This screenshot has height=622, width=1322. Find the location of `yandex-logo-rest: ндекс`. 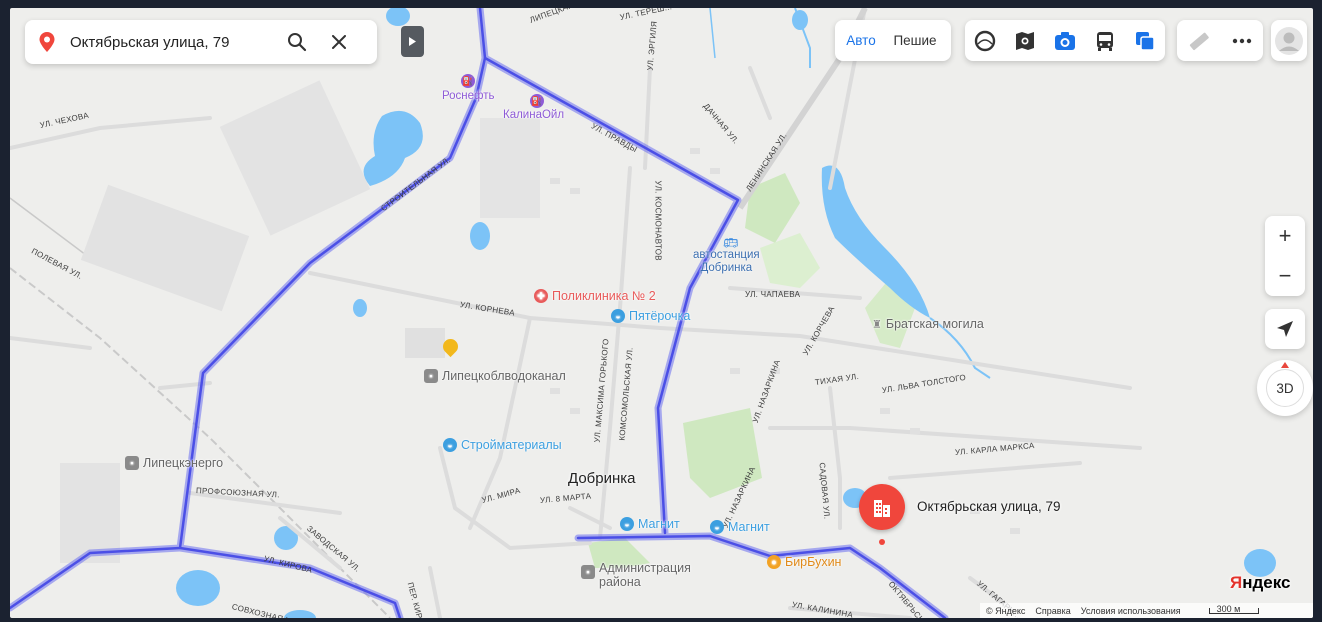

yandex-logo-rest: ндекс is located at coordinates (1266, 582).